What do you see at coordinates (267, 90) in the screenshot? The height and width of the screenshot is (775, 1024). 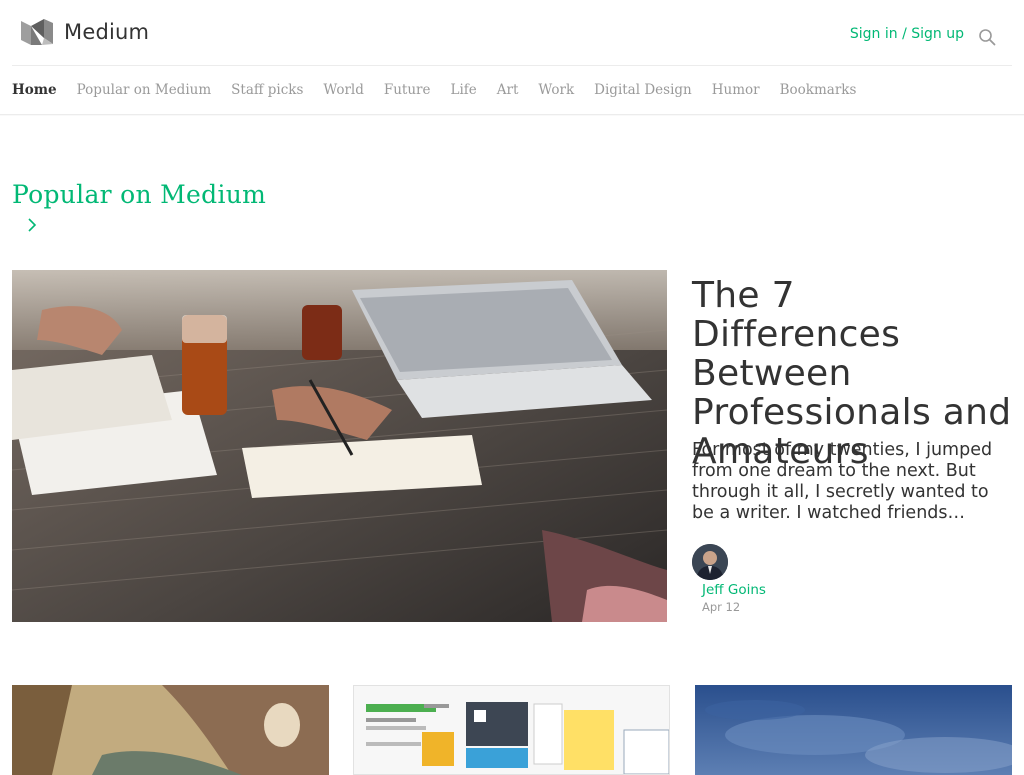 I see `nav-item-staff-picks: Staff picks` at bounding box center [267, 90].